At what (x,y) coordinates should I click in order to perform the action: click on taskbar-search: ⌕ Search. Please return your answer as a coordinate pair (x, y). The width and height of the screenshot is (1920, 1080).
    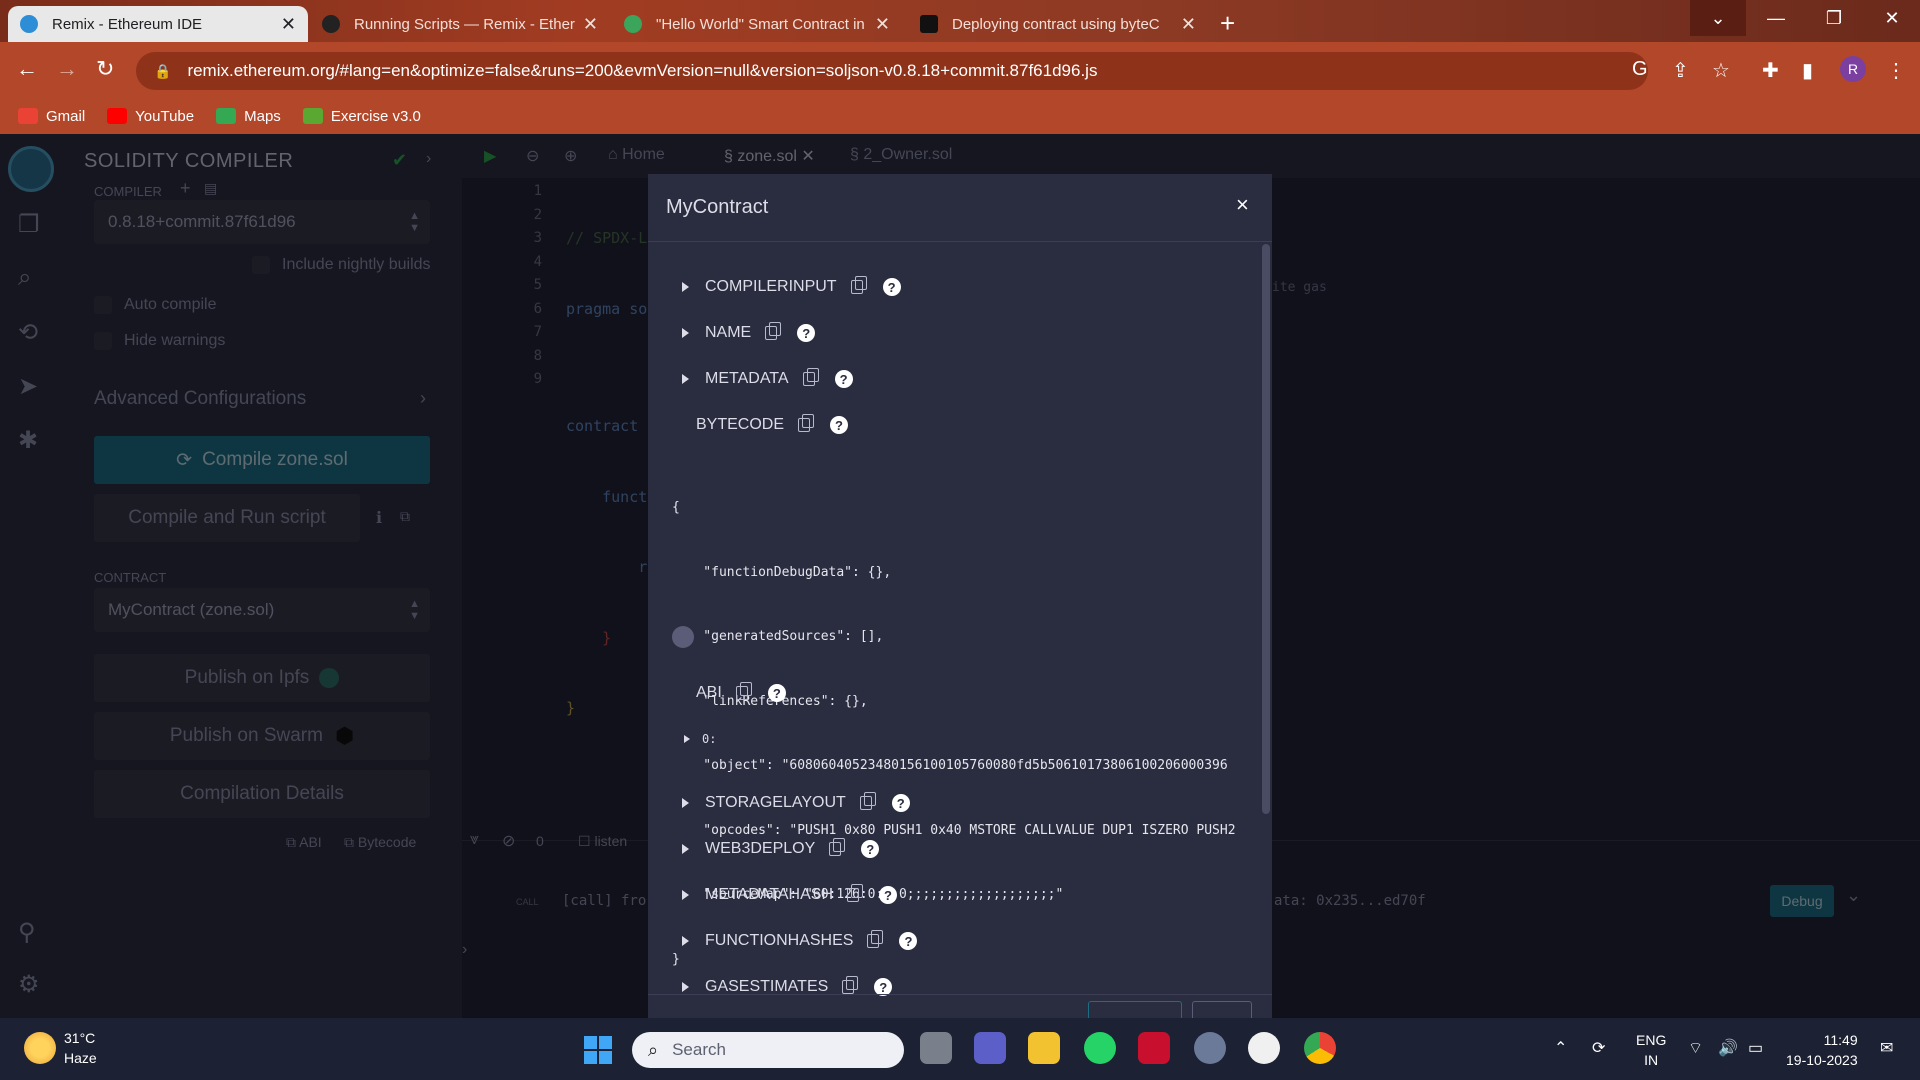
    Looking at the image, I should click on (768, 1050).